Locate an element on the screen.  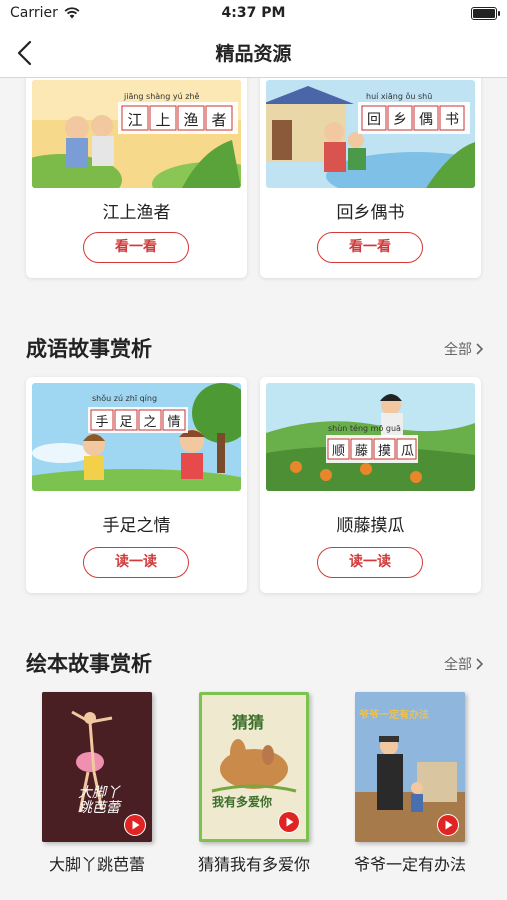
book-cover-title: 爷爷一定有办法 is located at coordinates (394, 715).